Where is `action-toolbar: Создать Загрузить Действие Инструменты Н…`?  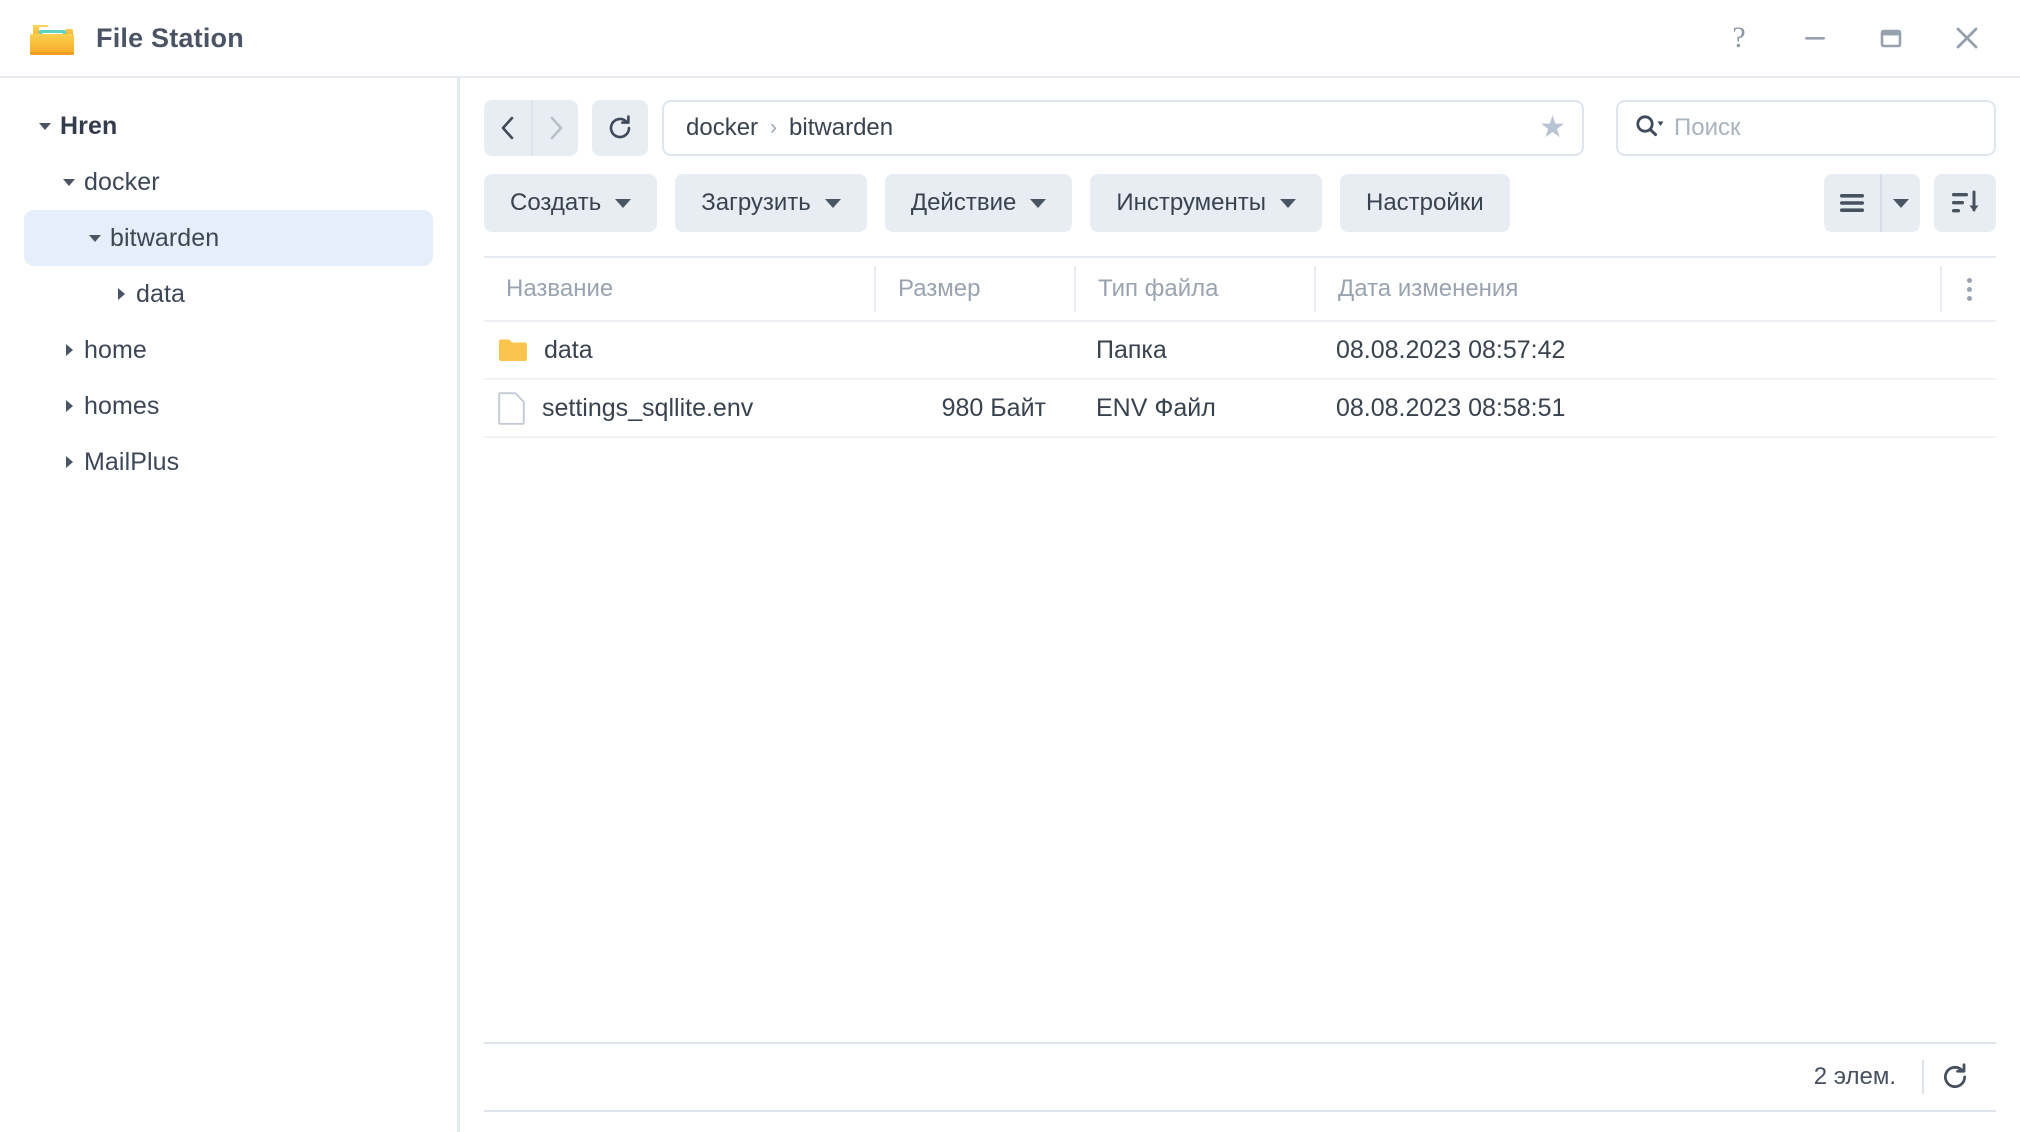
action-toolbar: Создать Загрузить Действие Инструменты Н… is located at coordinates (1240, 194).